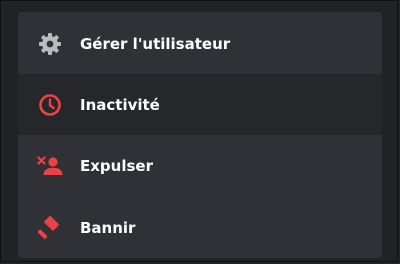 This screenshot has height=264, width=400. Describe the element at coordinates (50, 105) in the screenshot. I see `clock-icon` at that location.